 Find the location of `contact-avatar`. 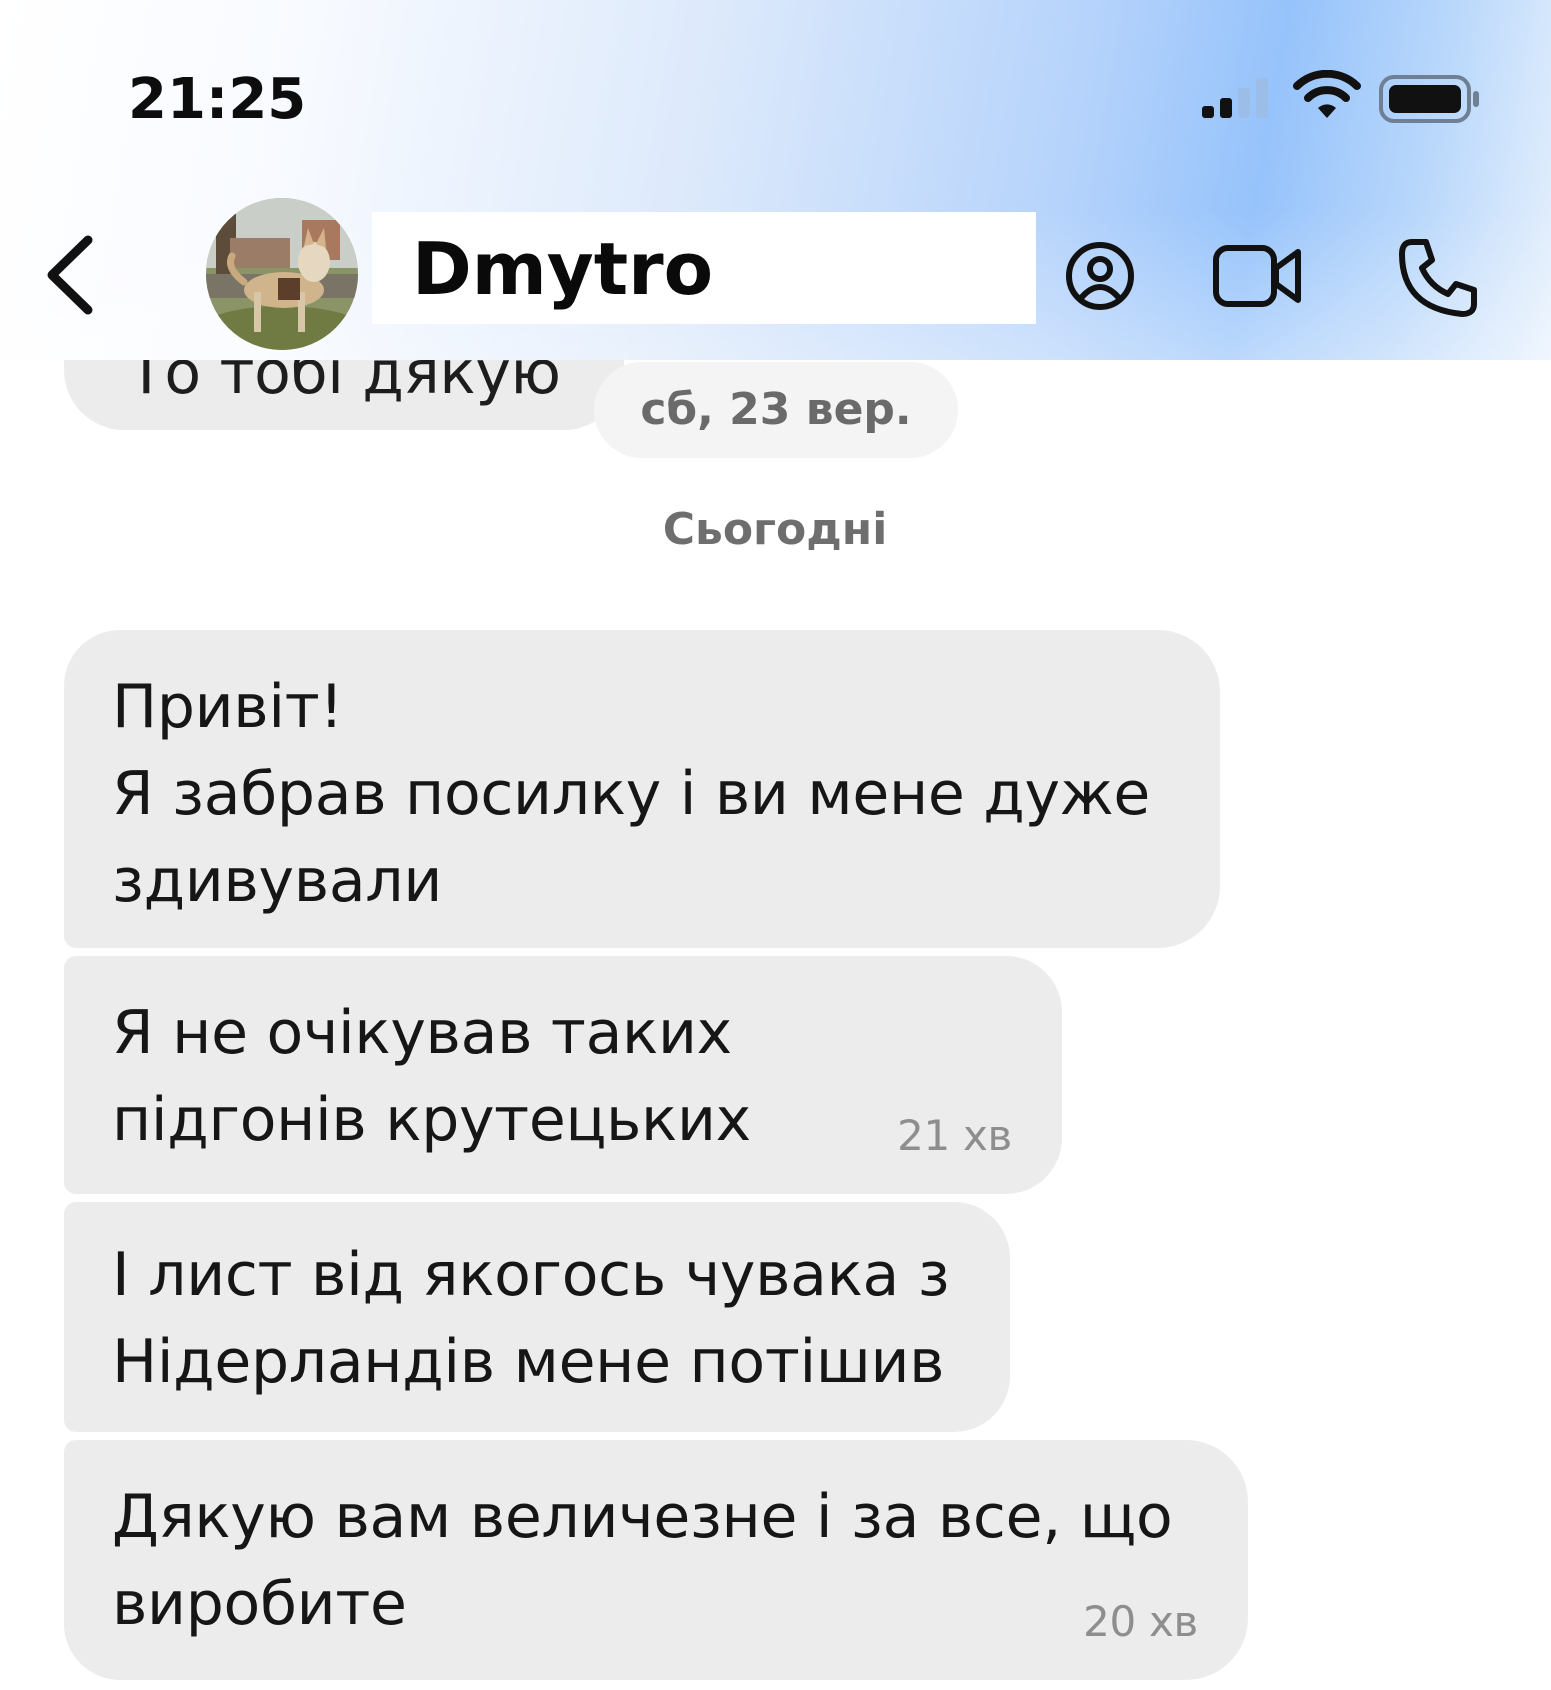

contact-avatar is located at coordinates (282, 274).